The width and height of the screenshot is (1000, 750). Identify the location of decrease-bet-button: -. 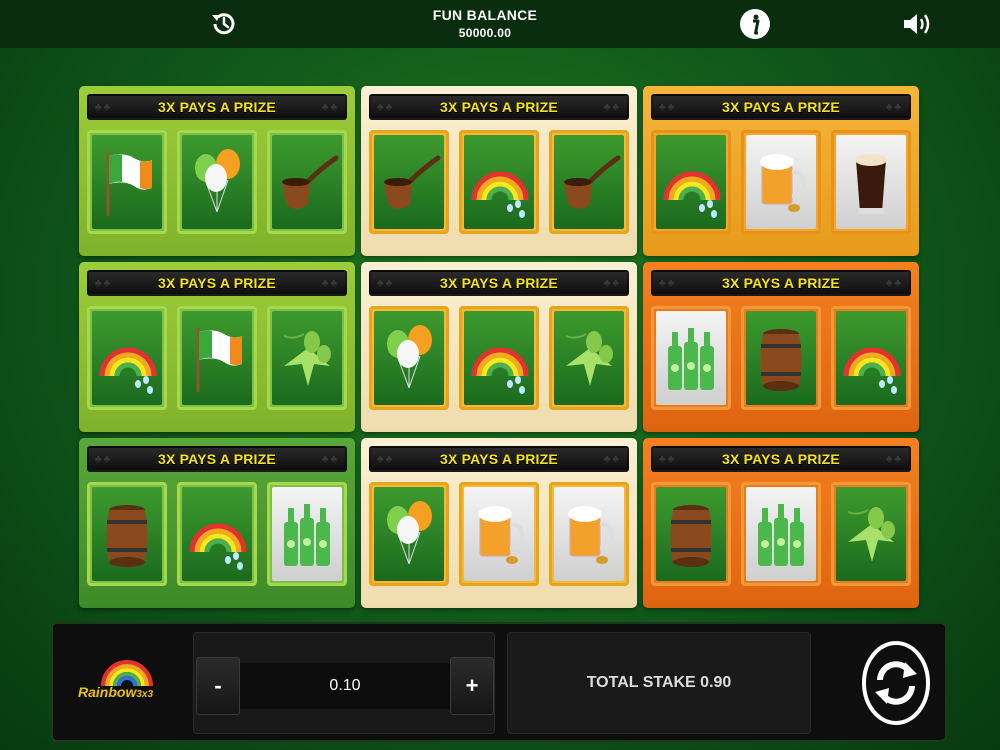
(218, 686).